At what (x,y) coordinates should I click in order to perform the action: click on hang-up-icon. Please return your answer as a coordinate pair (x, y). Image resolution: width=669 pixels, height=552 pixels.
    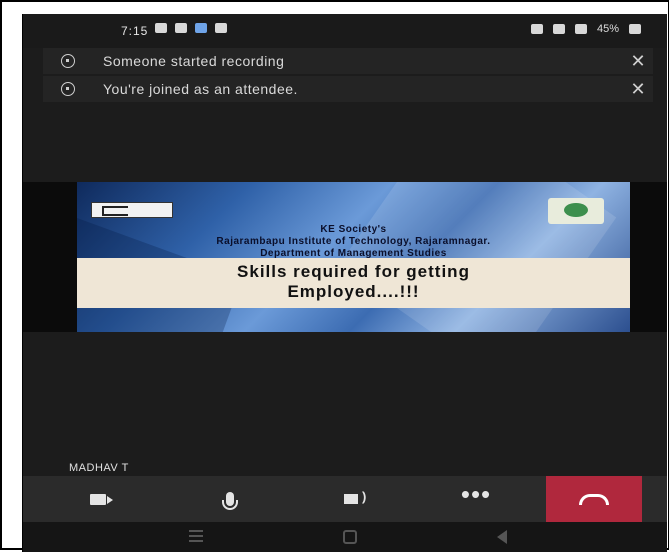
    Looking at the image, I should click on (594, 499).